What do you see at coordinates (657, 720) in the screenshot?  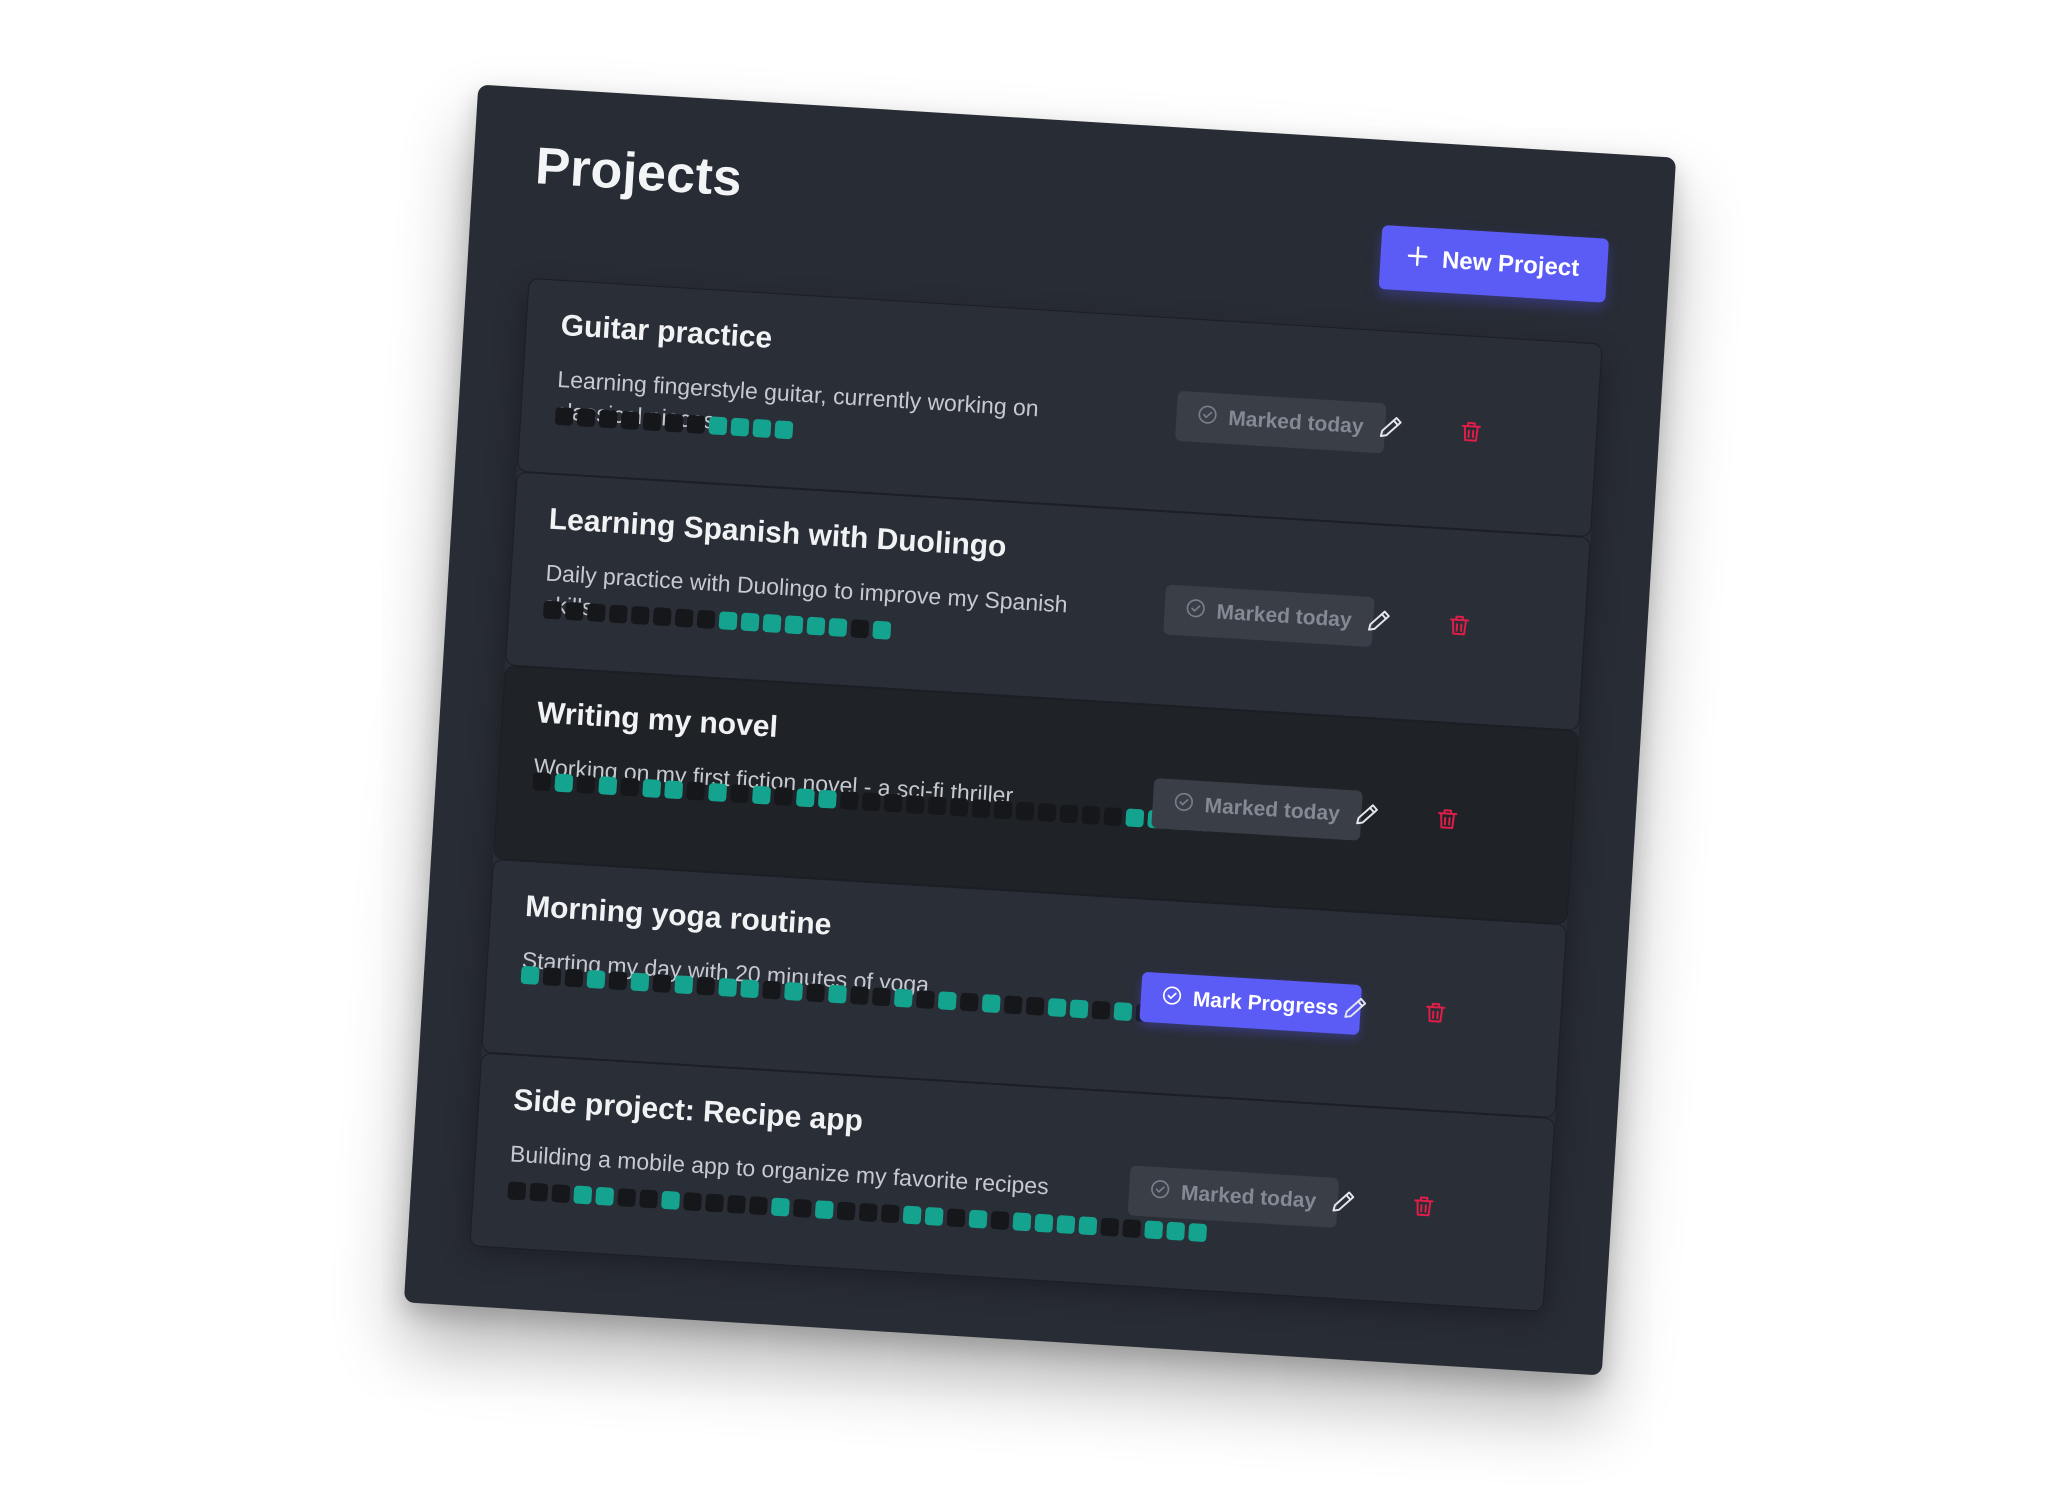 I see `project-title: Writing my novel` at bounding box center [657, 720].